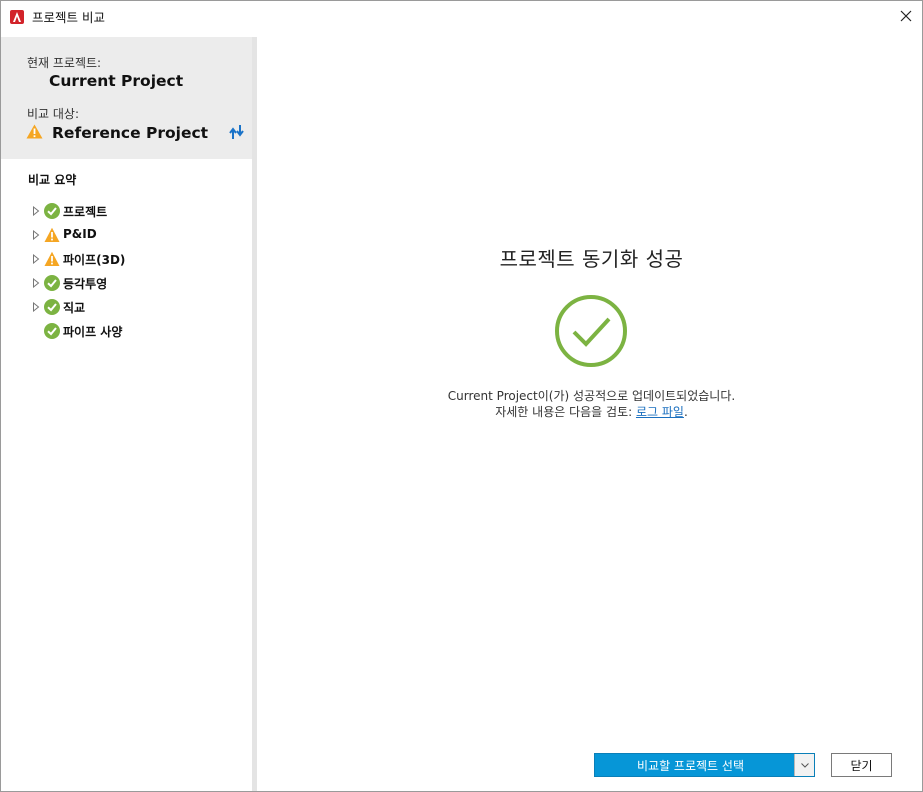 This screenshot has width=923, height=792. I want to click on reference-project-name: Reference Project, so click(130, 133).